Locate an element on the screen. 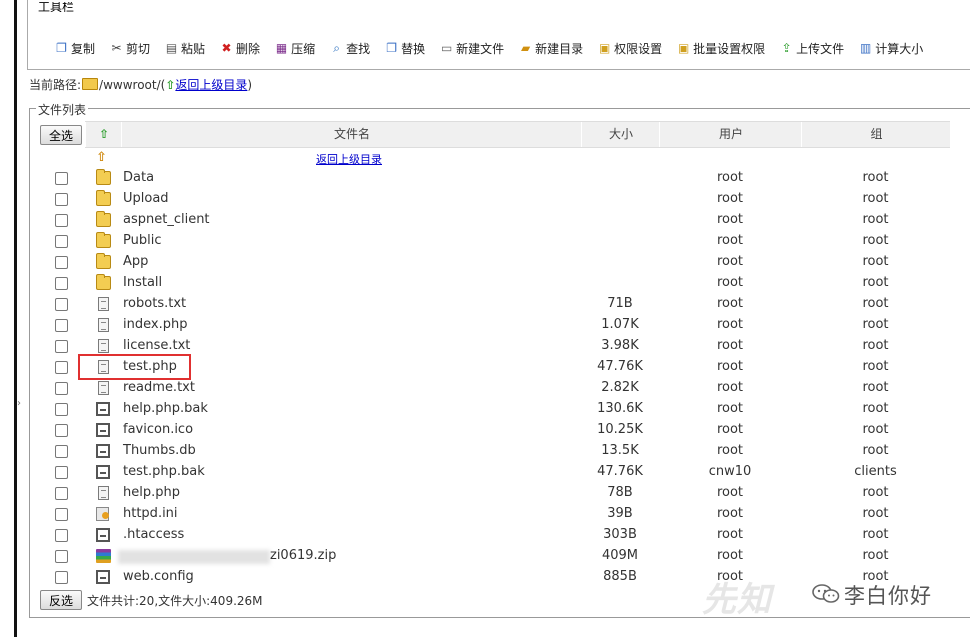 Image resolution: width=970 pixels, height=637 pixels. batch-permissions-button: ▣ 批量设置权限 is located at coordinates (720, 48).